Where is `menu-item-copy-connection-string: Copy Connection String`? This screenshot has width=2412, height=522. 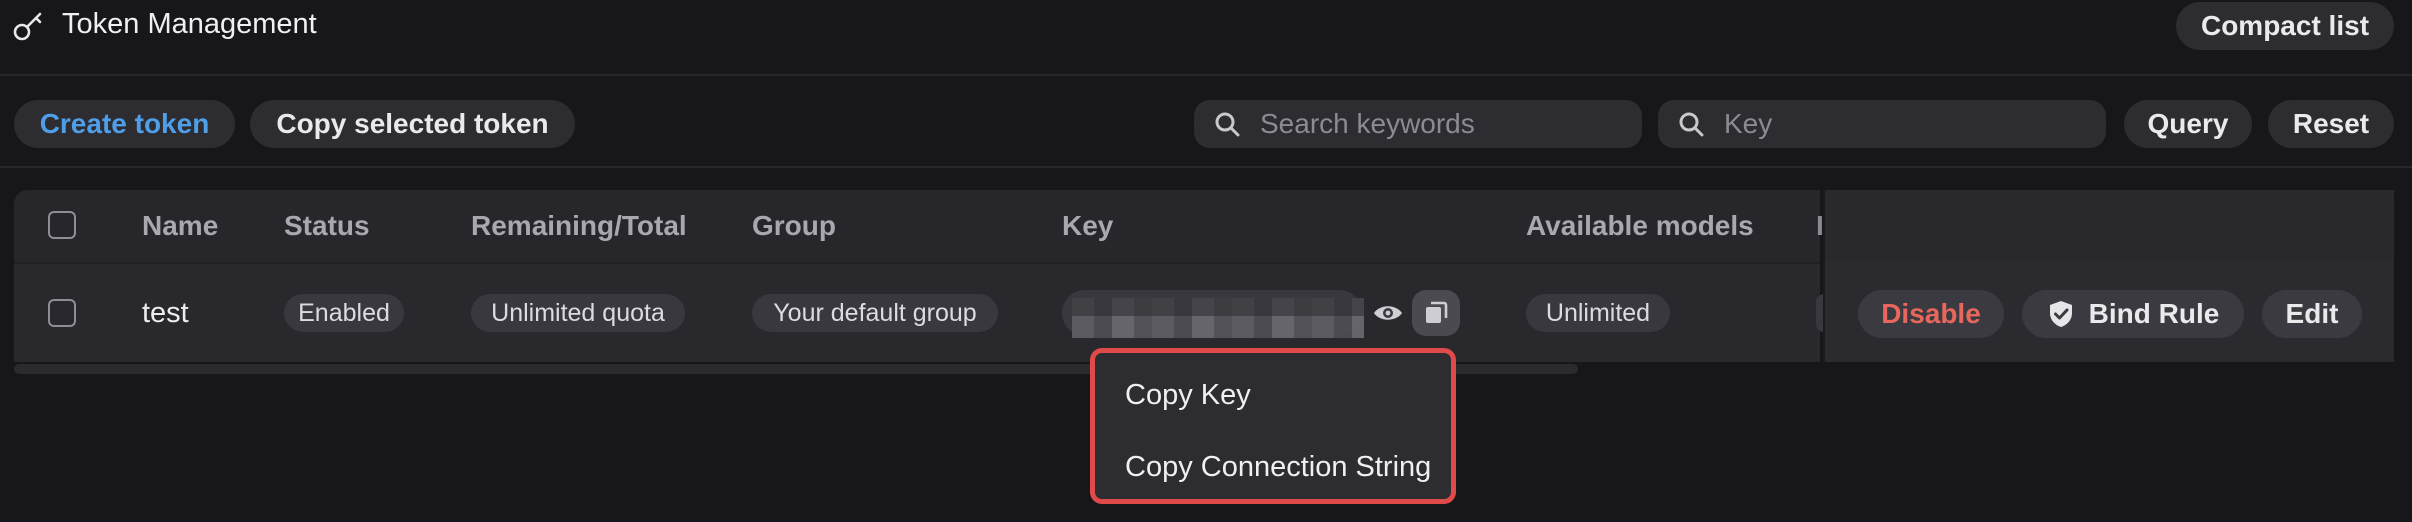
menu-item-copy-connection-string: Copy Connection String is located at coordinates (1278, 467).